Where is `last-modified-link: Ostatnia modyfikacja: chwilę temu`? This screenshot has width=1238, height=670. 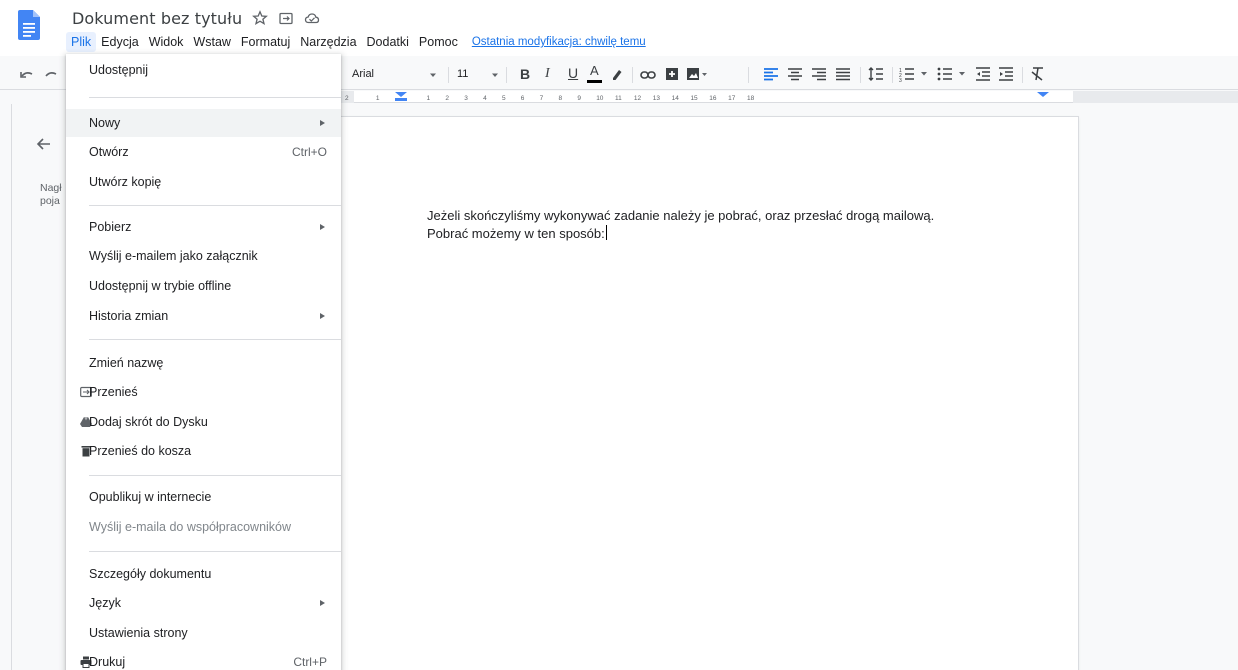 last-modified-link: Ostatnia modyfikacja: chwilę temu is located at coordinates (559, 42).